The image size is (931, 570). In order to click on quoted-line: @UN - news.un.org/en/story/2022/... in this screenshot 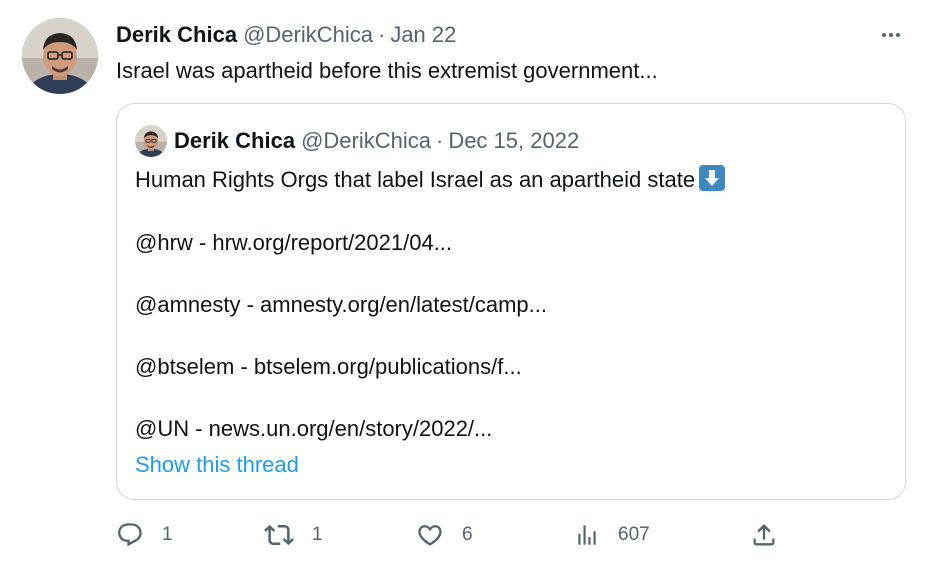, I will do `click(314, 428)`.